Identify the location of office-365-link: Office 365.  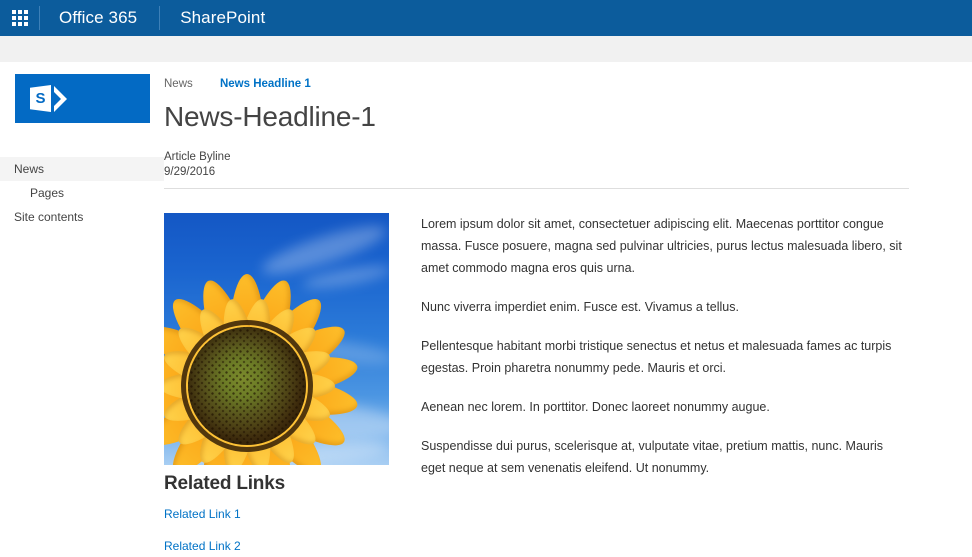
(99, 18).